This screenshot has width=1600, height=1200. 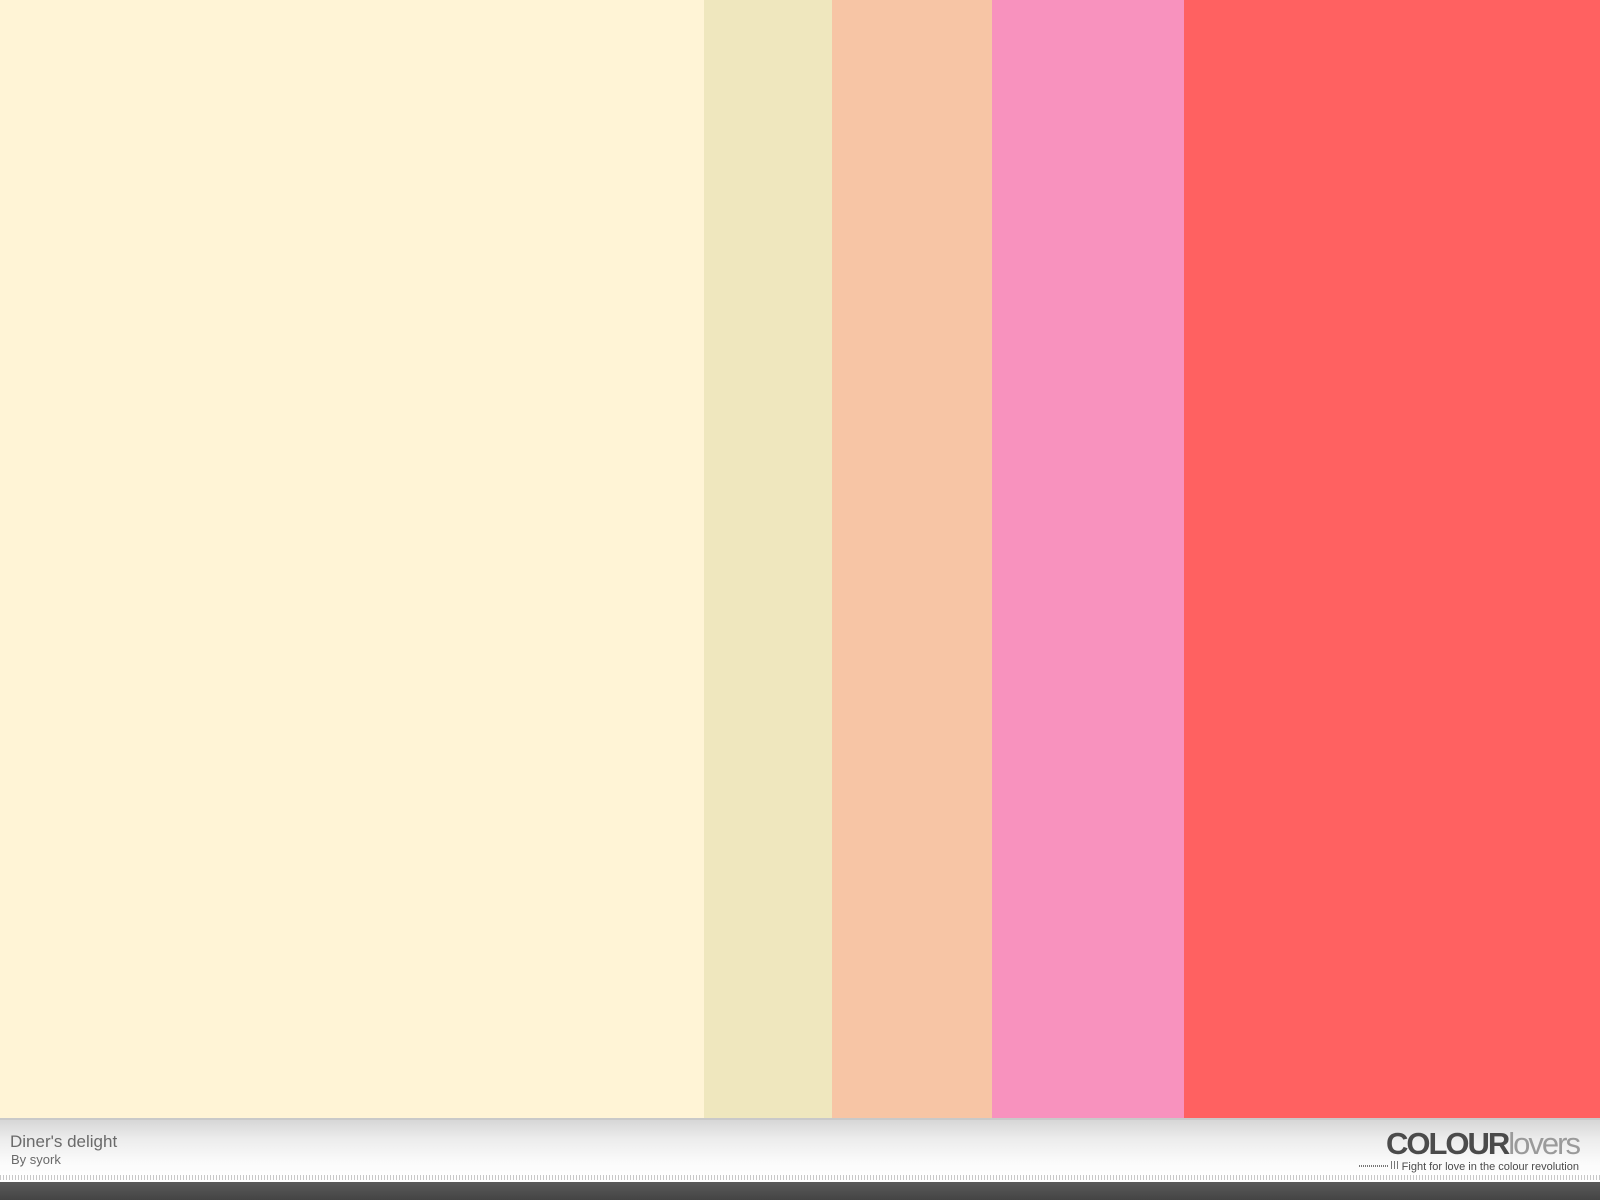 What do you see at coordinates (1447, 1143) in the screenshot?
I see `logo-colour-text: COLOUR` at bounding box center [1447, 1143].